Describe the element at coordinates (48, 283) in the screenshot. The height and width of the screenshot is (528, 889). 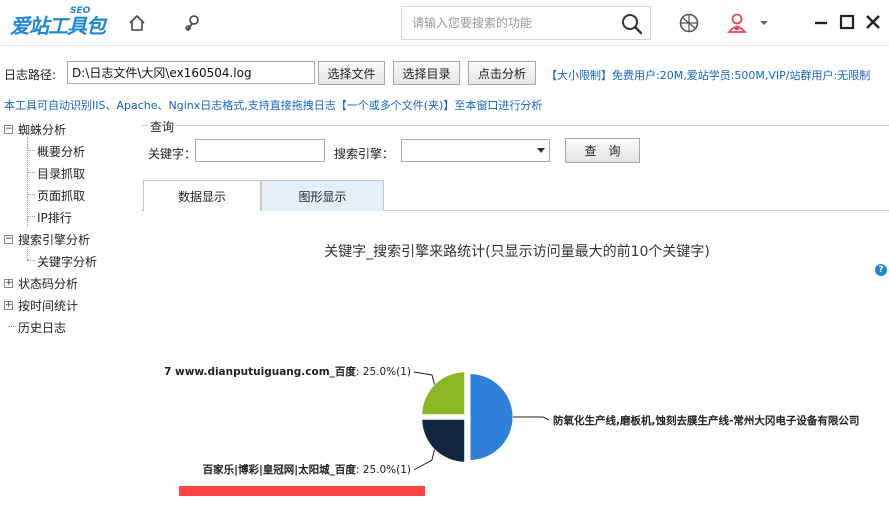
I see `sidebar-item-status-code: 状态码分析` at that location.